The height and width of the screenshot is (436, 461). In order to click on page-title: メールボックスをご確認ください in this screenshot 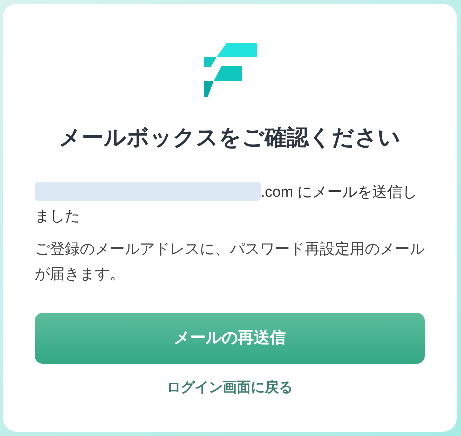, I will do `click(230, 138)`.